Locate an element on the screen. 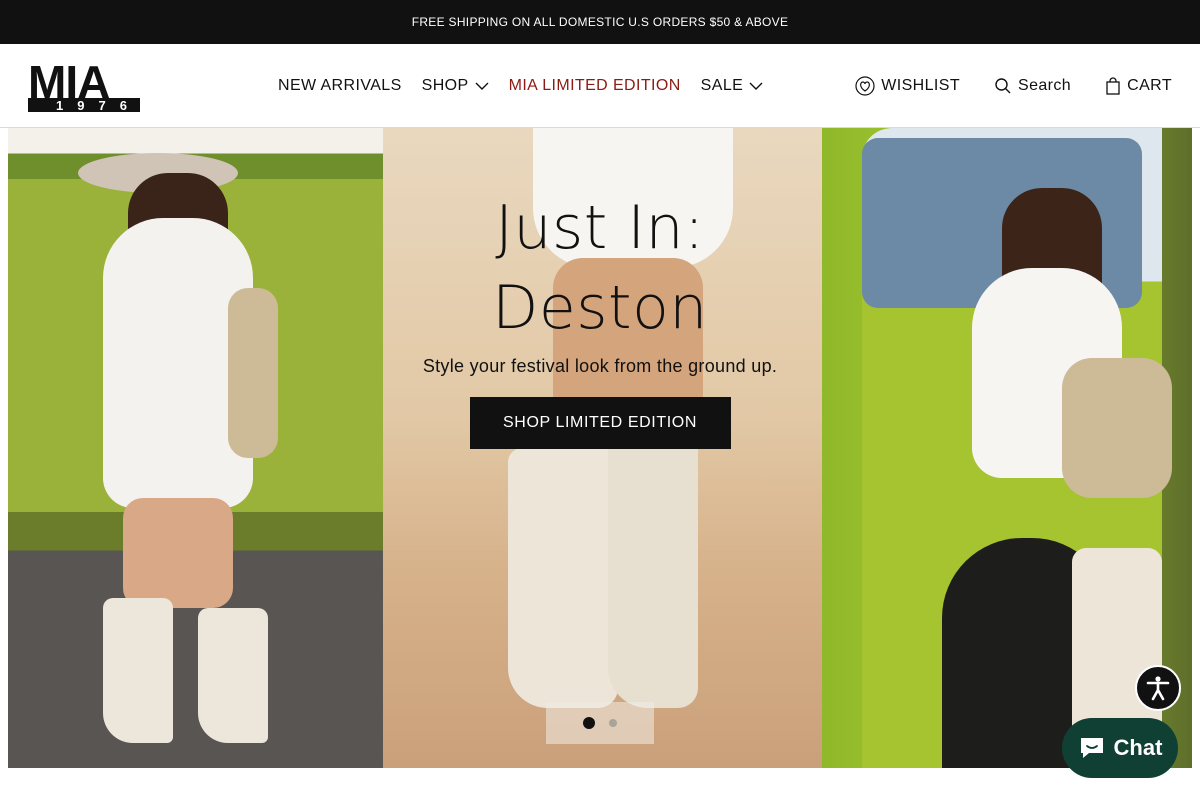 The height and width of the screenshot is (800, 1200). cart-link: CART is located at coordinates (1138, 86).